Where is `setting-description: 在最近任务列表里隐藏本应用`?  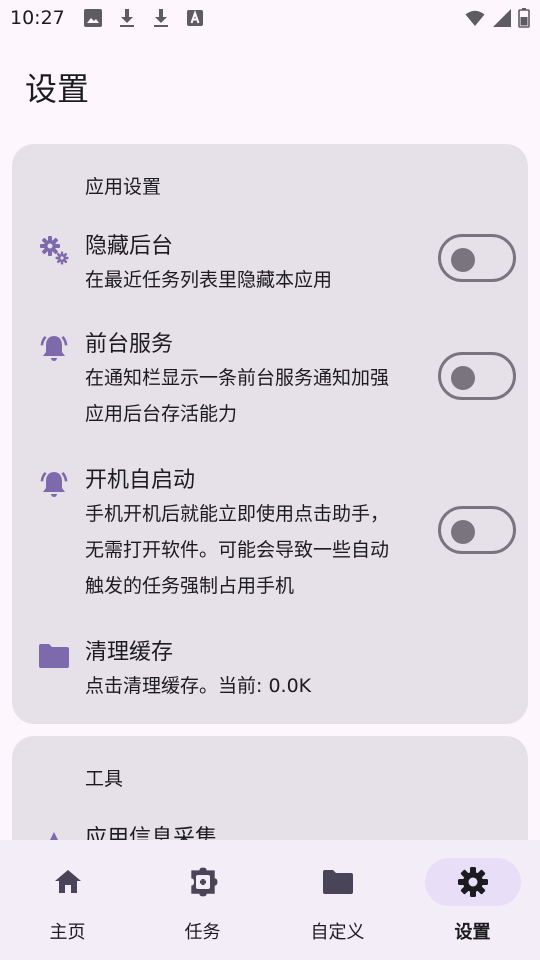 setting-description: 在最近任务列表里隐藏本应用 is located at coordinates (209, 280).